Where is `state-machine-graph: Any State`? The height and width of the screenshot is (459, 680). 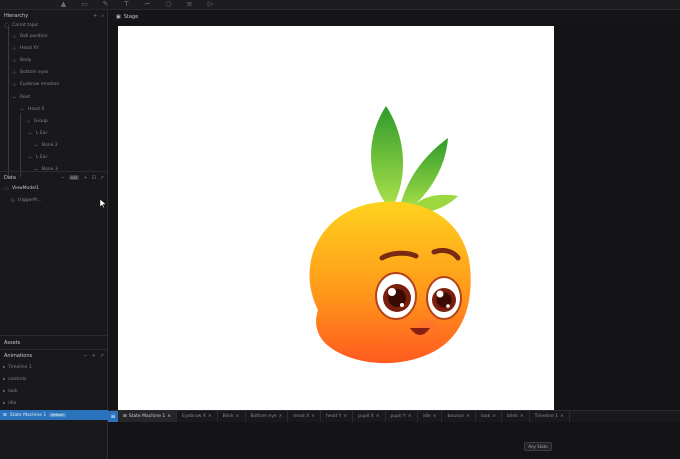 state-machine-graph: Any State is located at coordinates (394, 440).